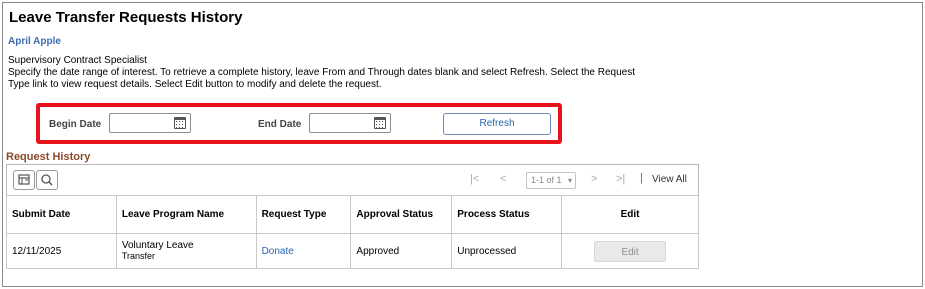 This screenshot has height=289, width=925. I want to click on edit-button: Edit, so click(630, 251).